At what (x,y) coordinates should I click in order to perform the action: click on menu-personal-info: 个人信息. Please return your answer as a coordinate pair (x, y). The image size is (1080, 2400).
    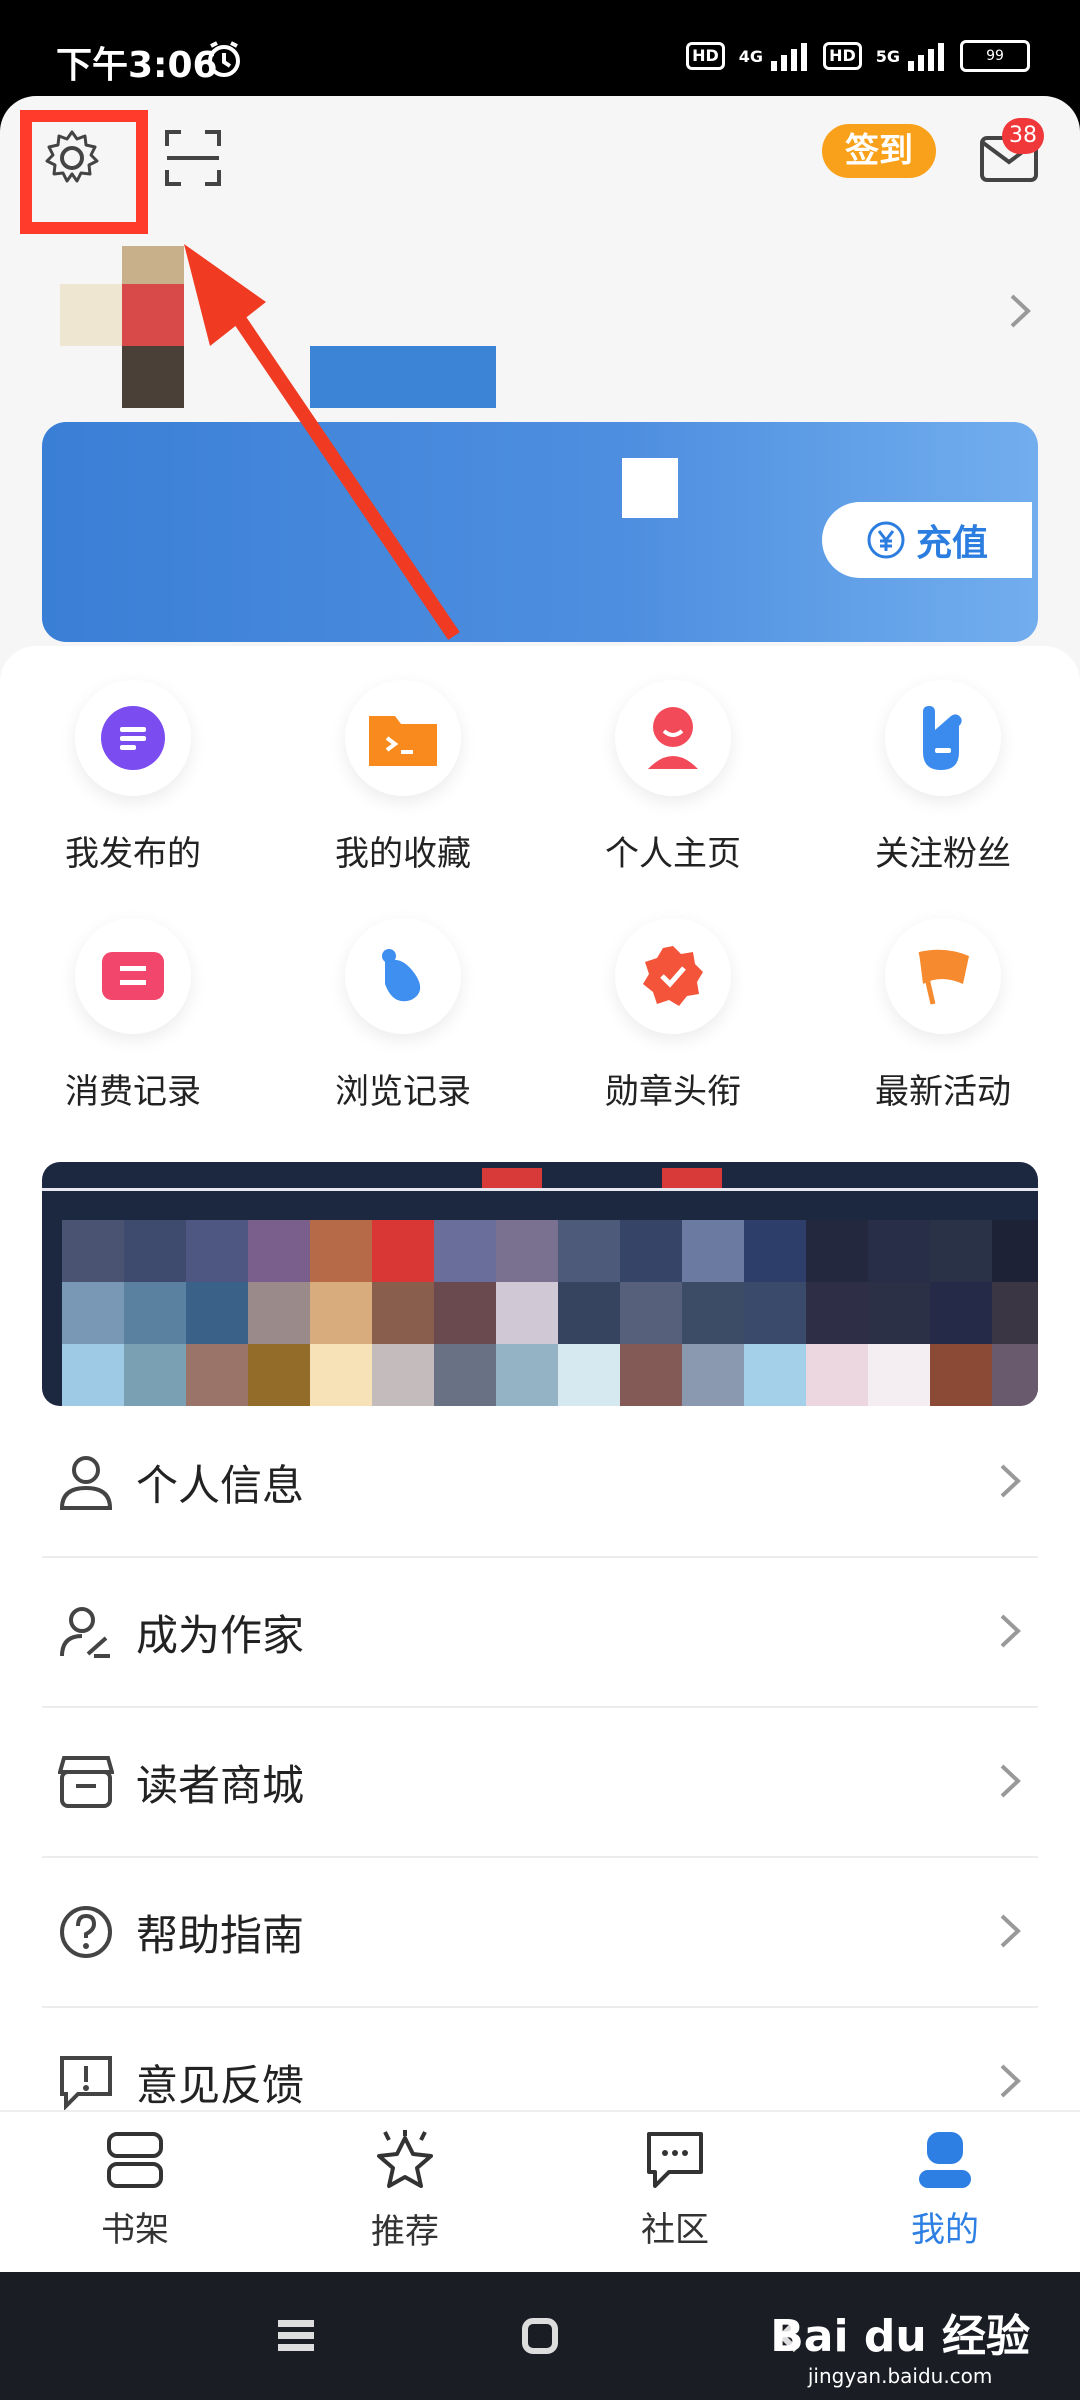
    Looking at the image, I should click on (540, 1483).